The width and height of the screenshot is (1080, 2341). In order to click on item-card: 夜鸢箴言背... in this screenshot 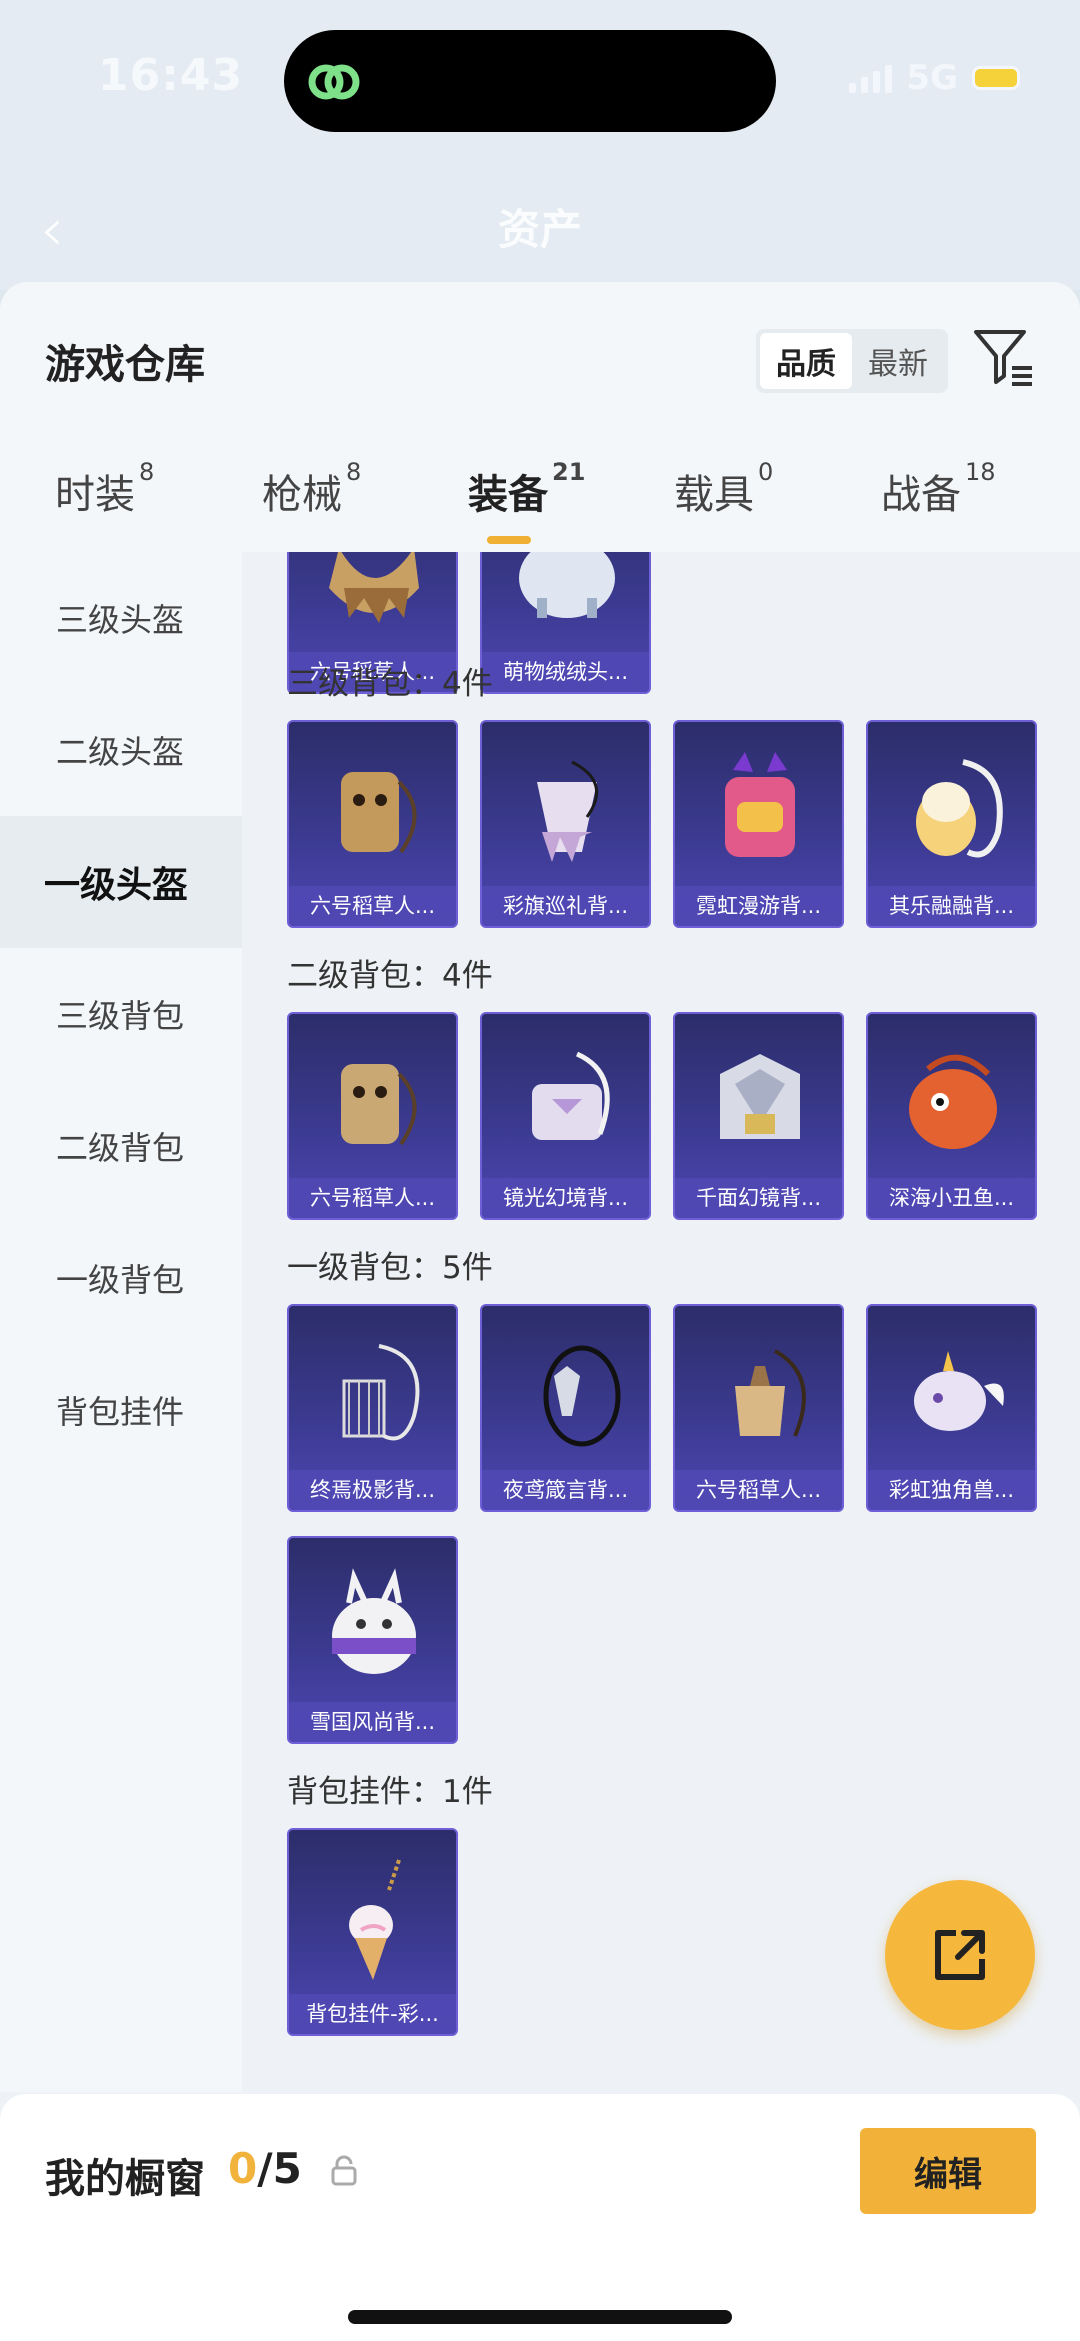, I will do `click(565, 1408)`.